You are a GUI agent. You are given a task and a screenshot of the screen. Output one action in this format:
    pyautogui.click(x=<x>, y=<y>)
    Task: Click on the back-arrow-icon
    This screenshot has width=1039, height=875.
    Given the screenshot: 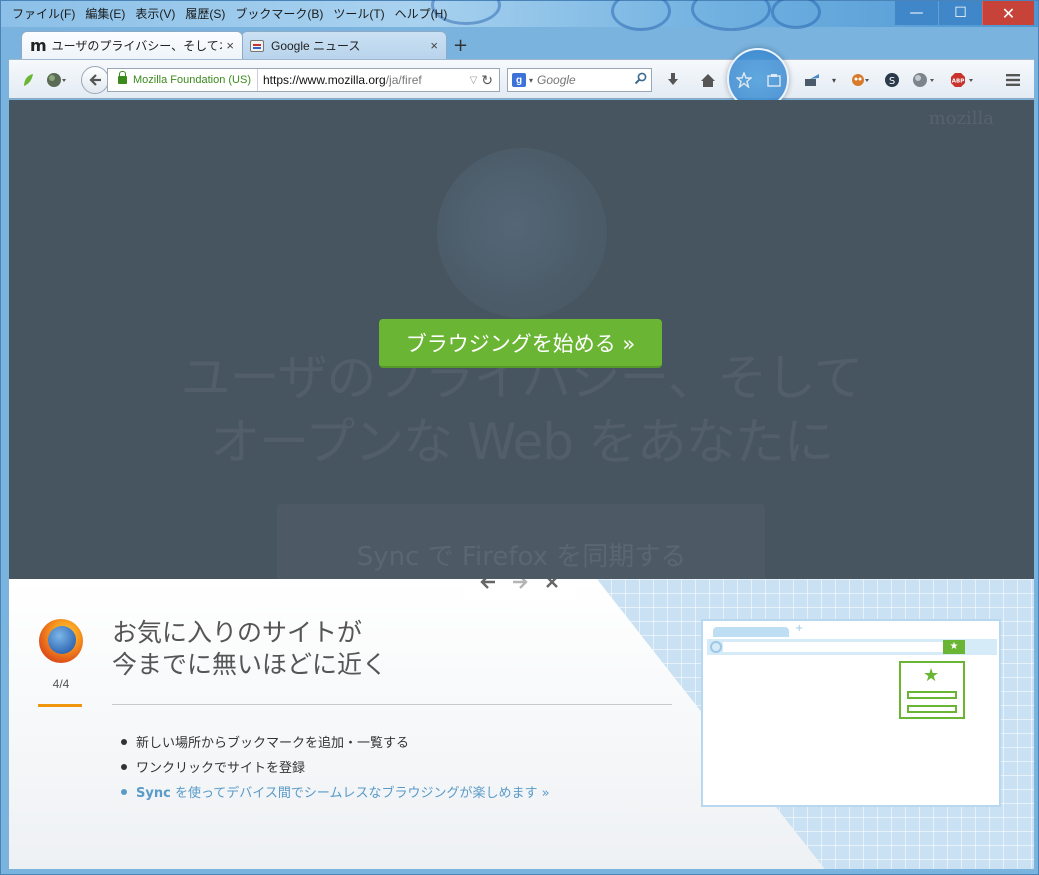 What is the action you would take?
    pyautogui.click(x=95, y=80)
    